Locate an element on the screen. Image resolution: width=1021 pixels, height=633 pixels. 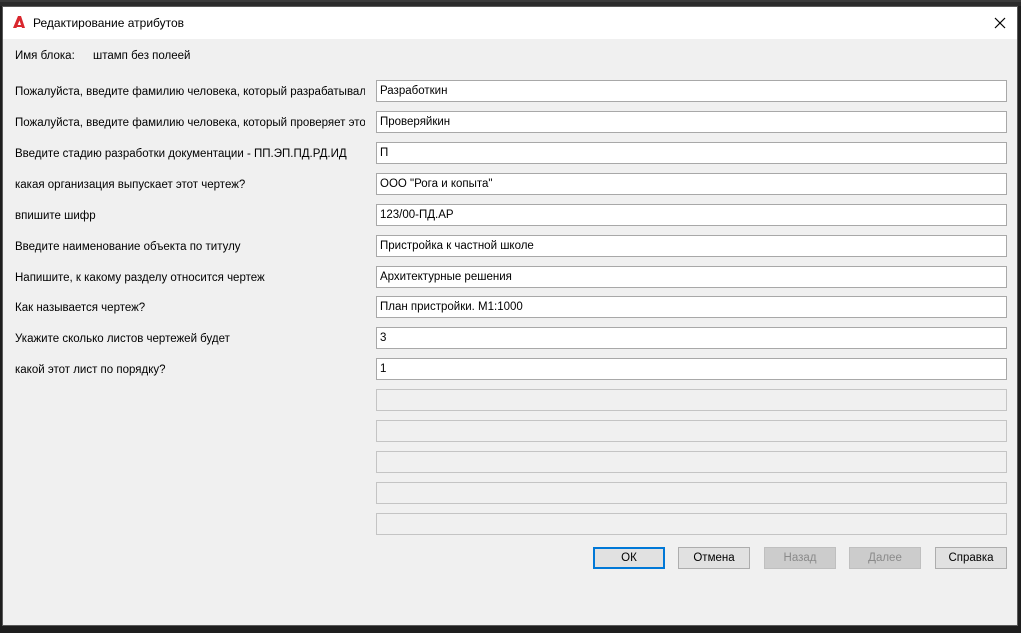
back-button: Назад is located at coordinates (800, 558).